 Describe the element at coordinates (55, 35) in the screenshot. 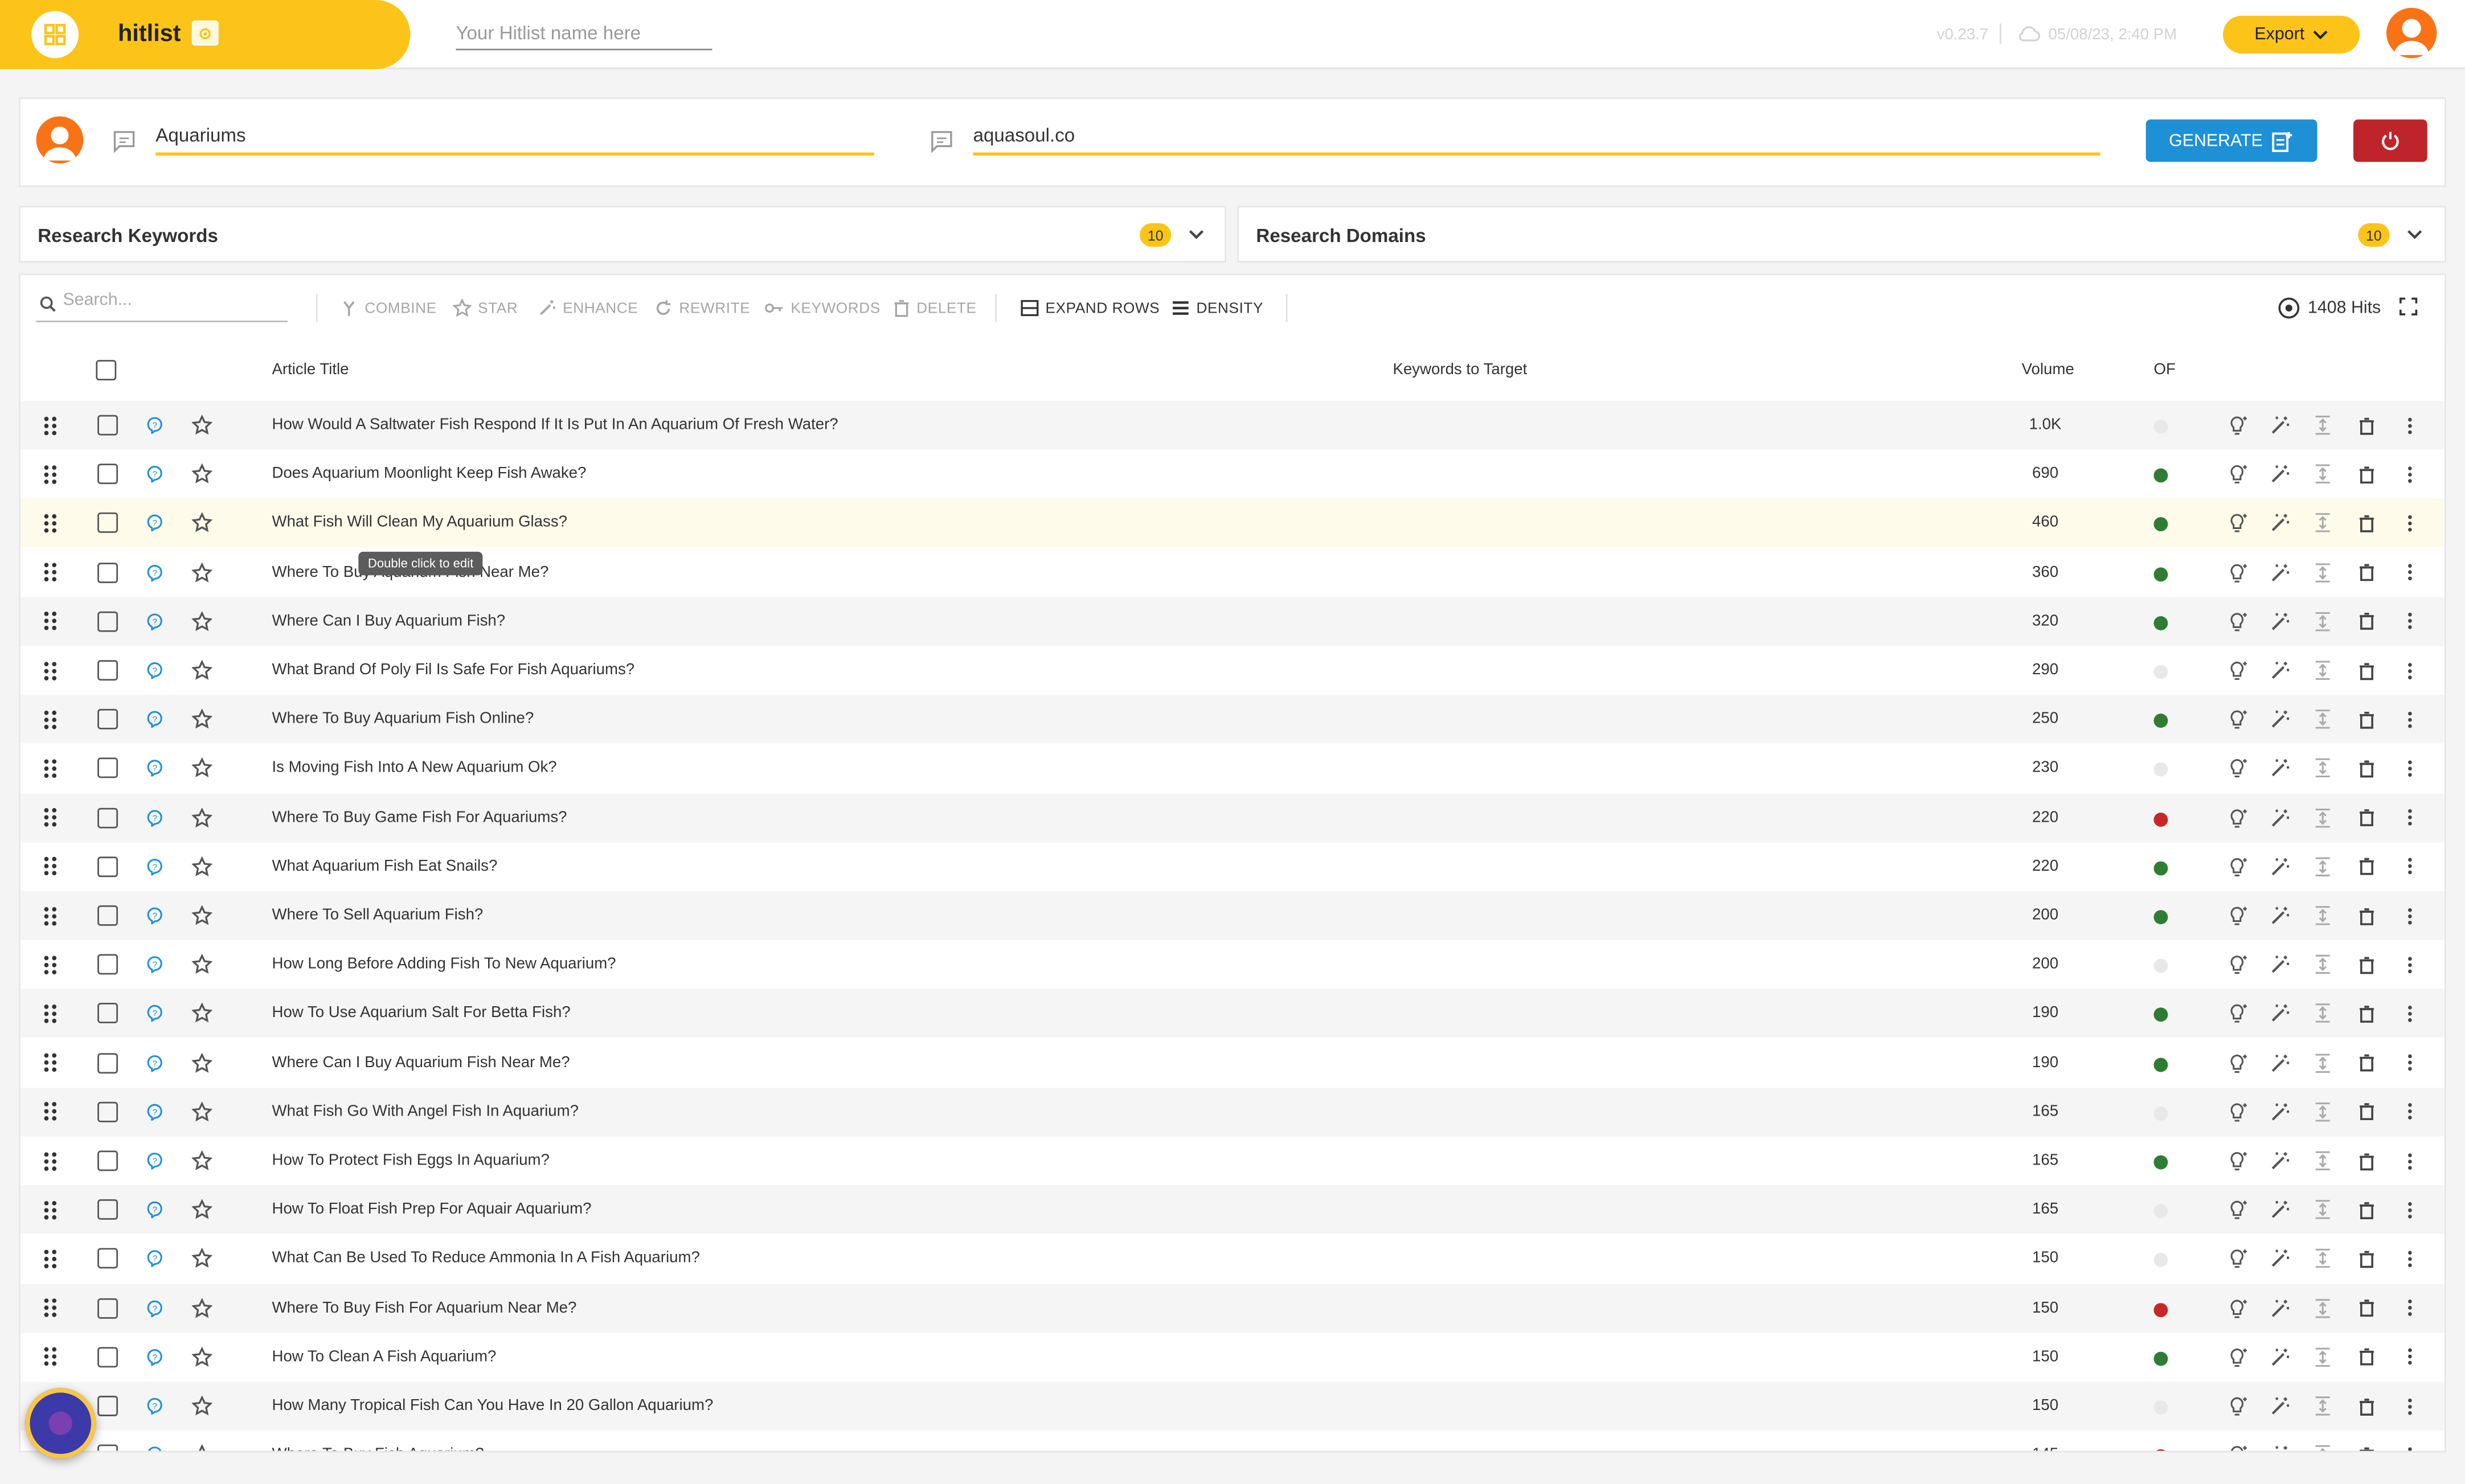

I see `apps-grid-button` at that location.